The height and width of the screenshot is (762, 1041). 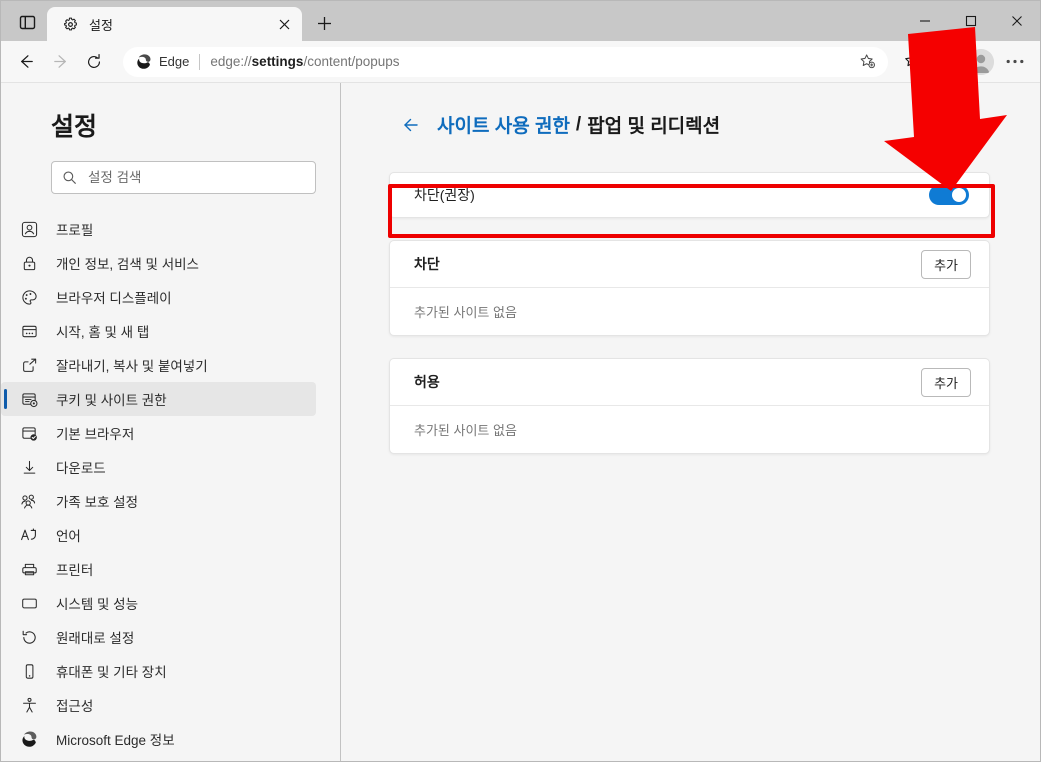 What do you see at coordinates (946, 382) in the screenshot?
I see `add-allowed-site-button: 추가` at bounding box center [946, 382].